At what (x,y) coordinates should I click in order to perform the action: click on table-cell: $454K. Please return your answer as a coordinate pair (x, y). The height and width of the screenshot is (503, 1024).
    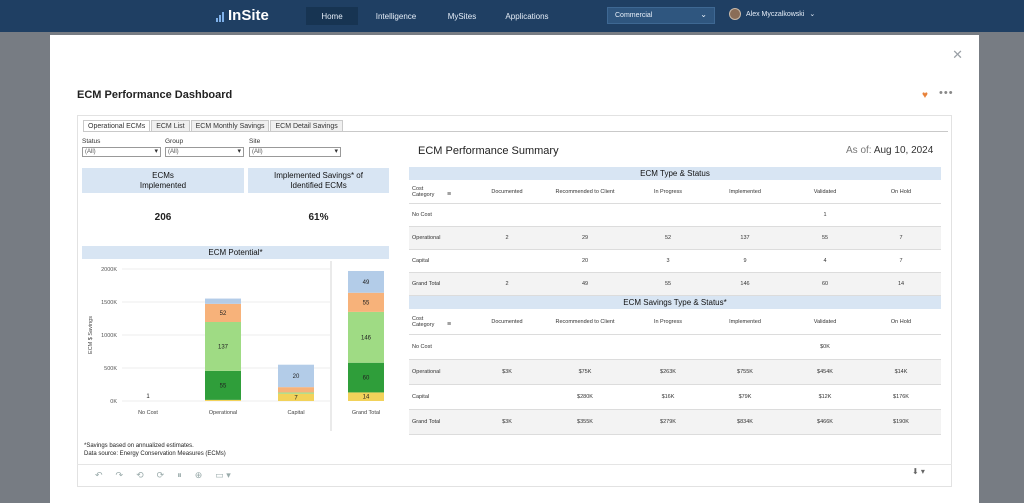
    Looking at the image, I should click on (825, 371).